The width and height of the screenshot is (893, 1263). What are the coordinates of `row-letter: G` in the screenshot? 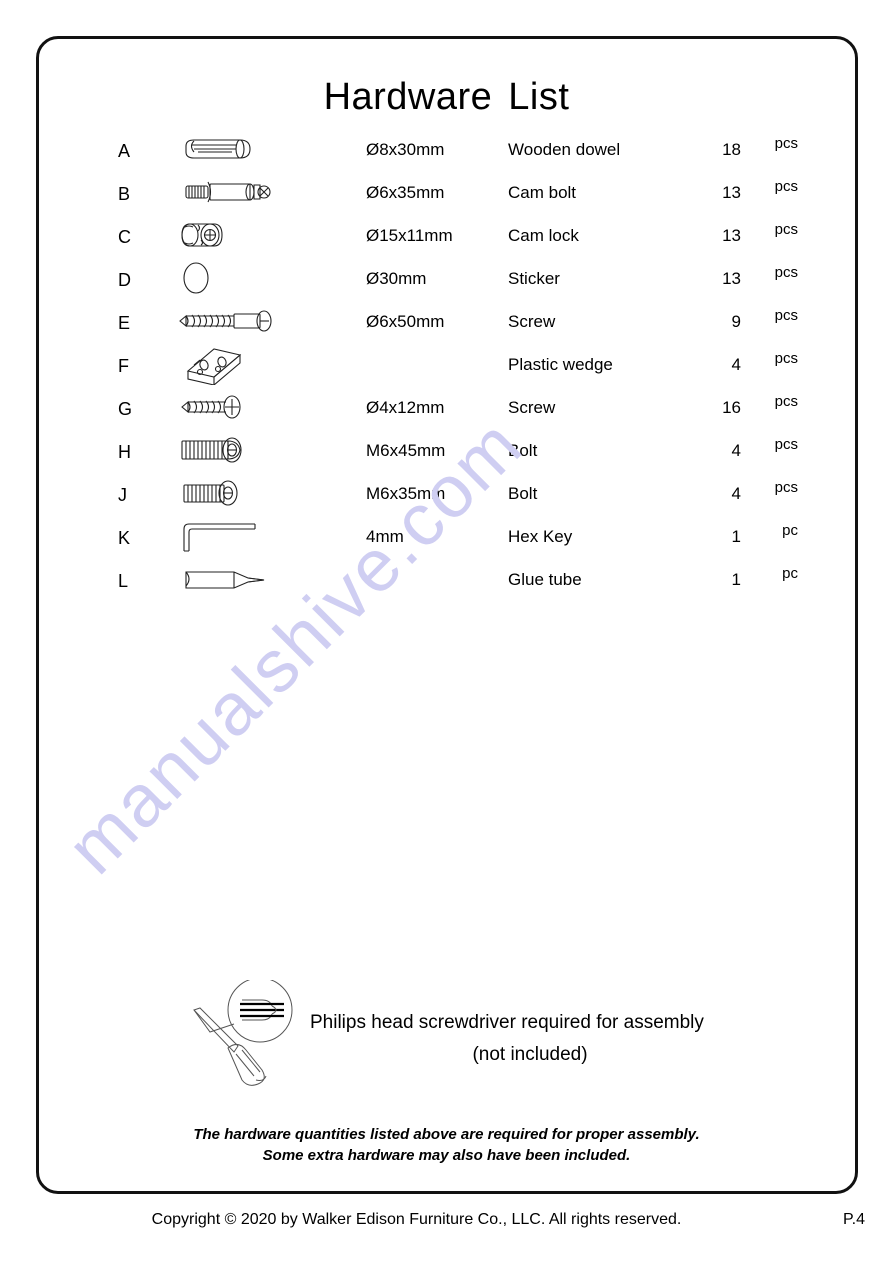 It's located at (125, 409).